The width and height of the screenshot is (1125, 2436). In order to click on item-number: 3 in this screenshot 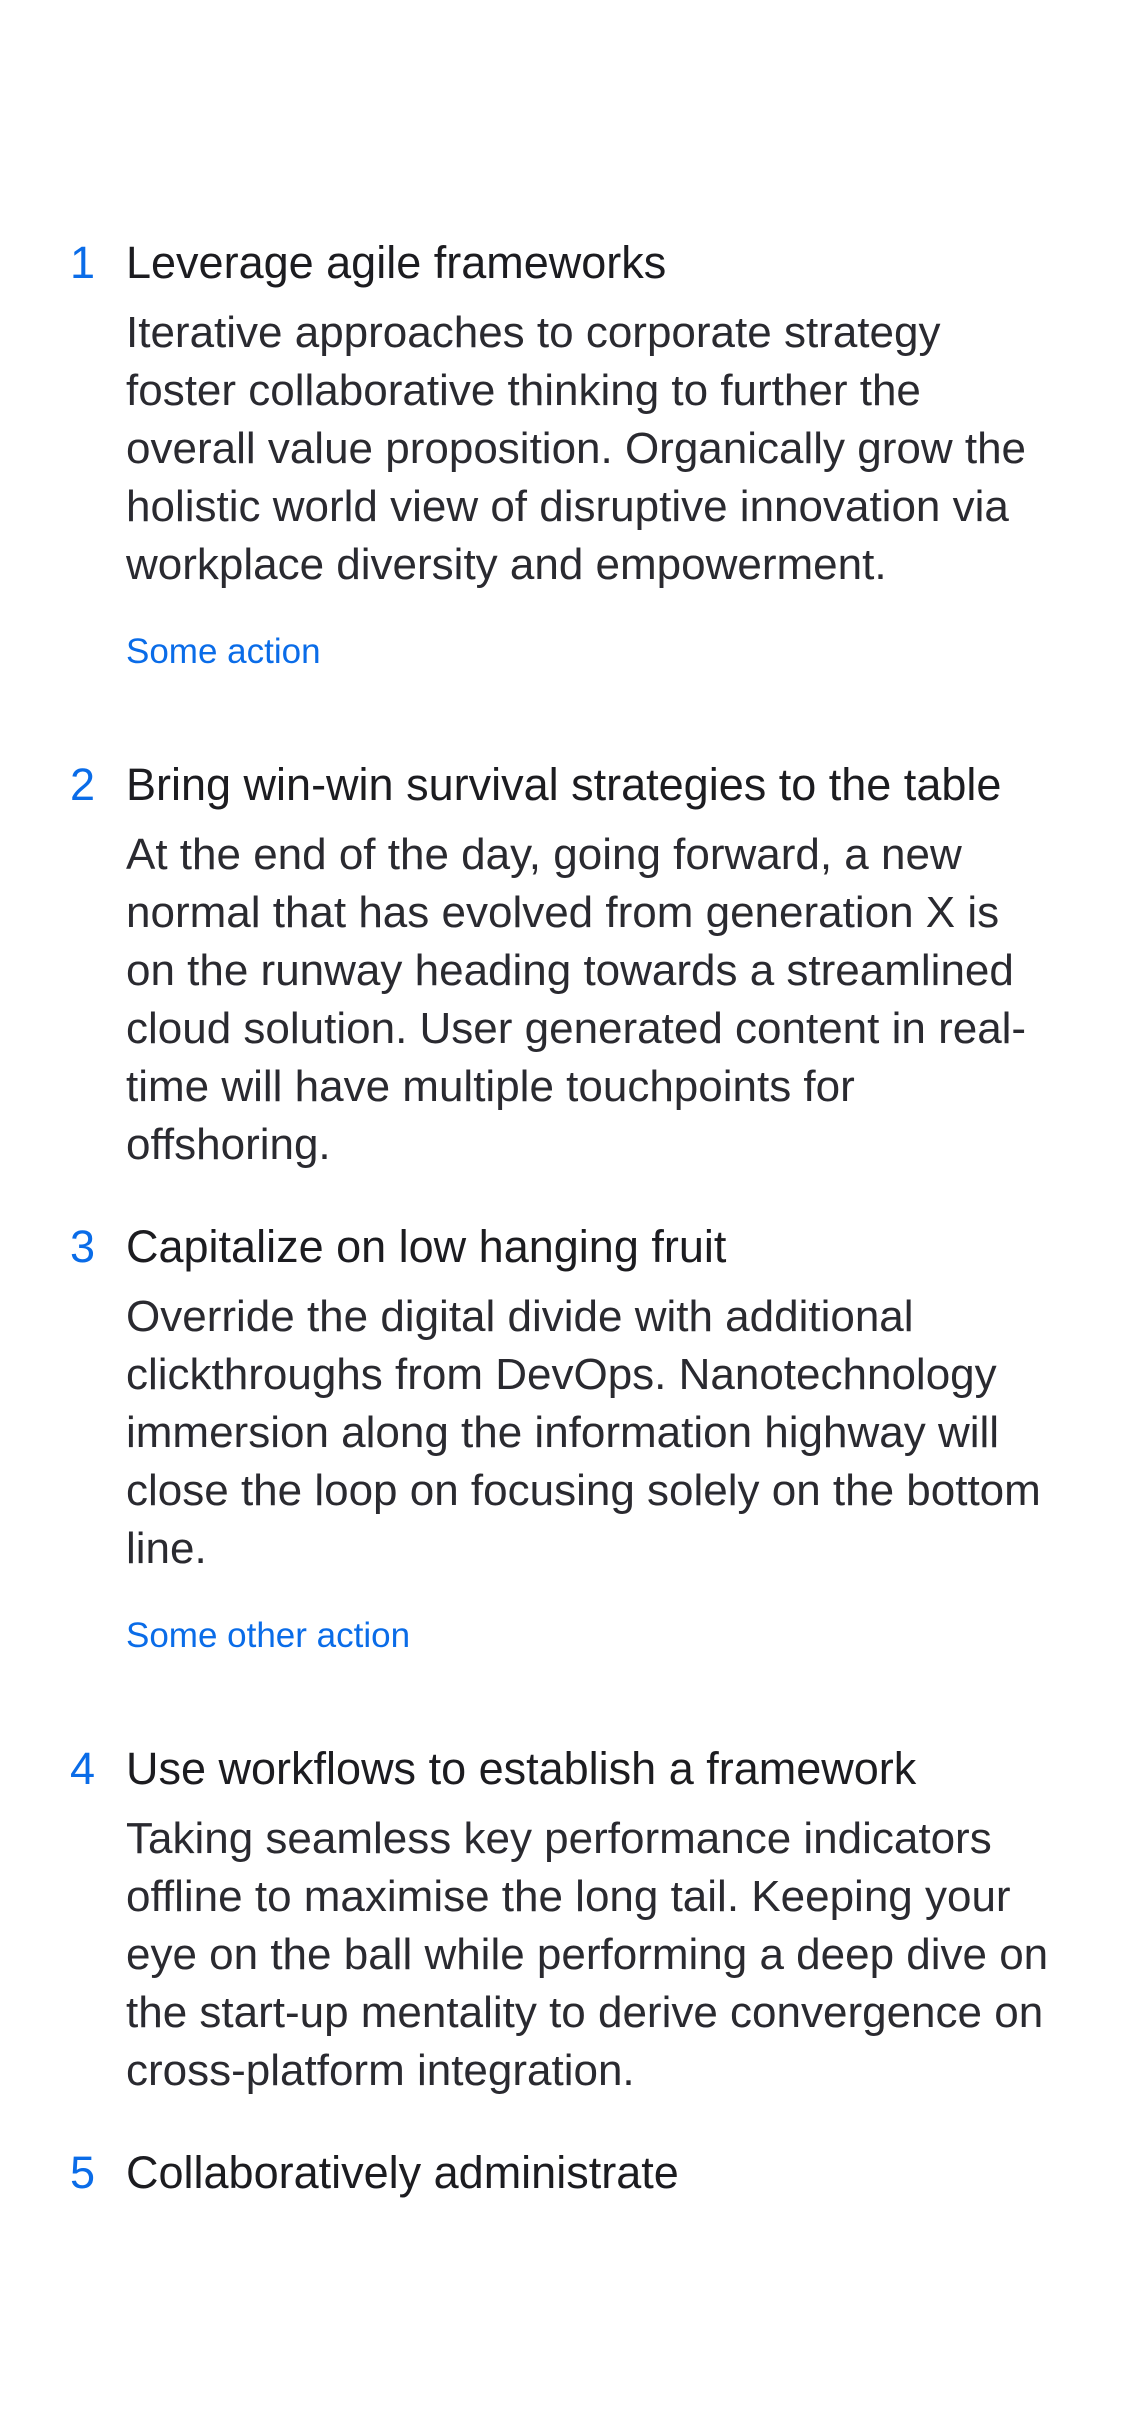, I will do `click(83, 1246)`.